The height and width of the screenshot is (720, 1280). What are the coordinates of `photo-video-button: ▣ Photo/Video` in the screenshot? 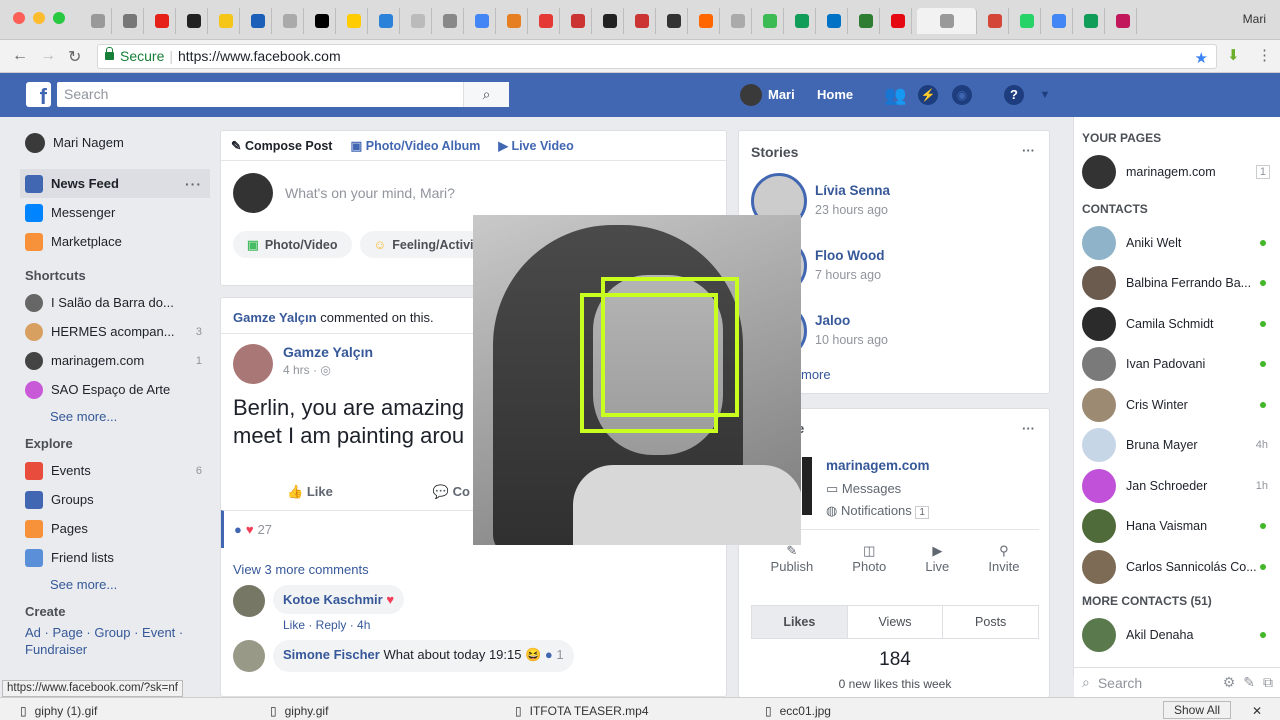 It's located at (292, 244).